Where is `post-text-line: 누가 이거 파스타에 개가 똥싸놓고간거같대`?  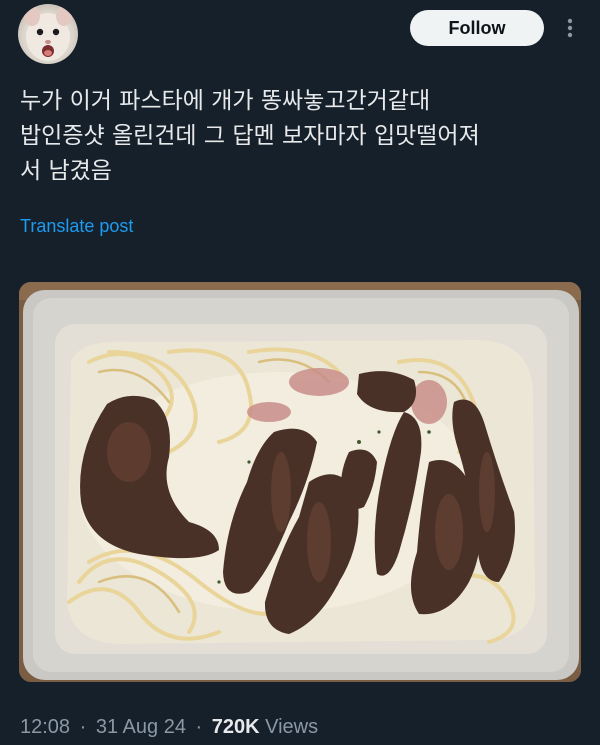 post-text-line: 누가 이거 파스타에 개가 똥싸놓고간거같대 is located at coordinates (225, 101).